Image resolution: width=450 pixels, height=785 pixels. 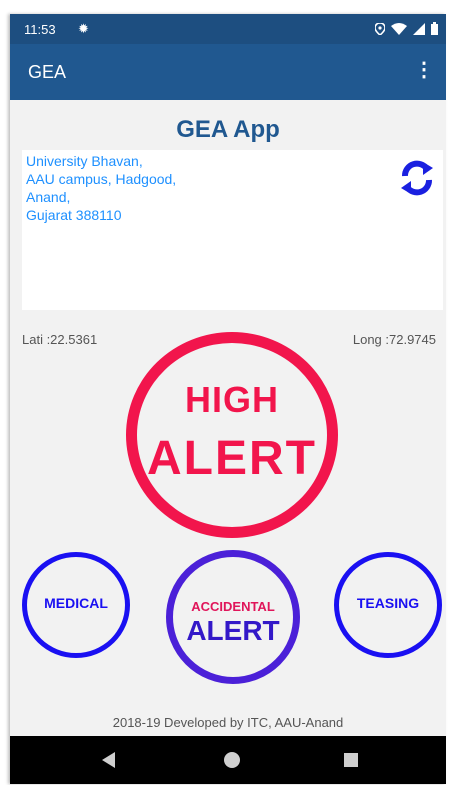 I want to click on battery-icon, so click(x=434, y=28).